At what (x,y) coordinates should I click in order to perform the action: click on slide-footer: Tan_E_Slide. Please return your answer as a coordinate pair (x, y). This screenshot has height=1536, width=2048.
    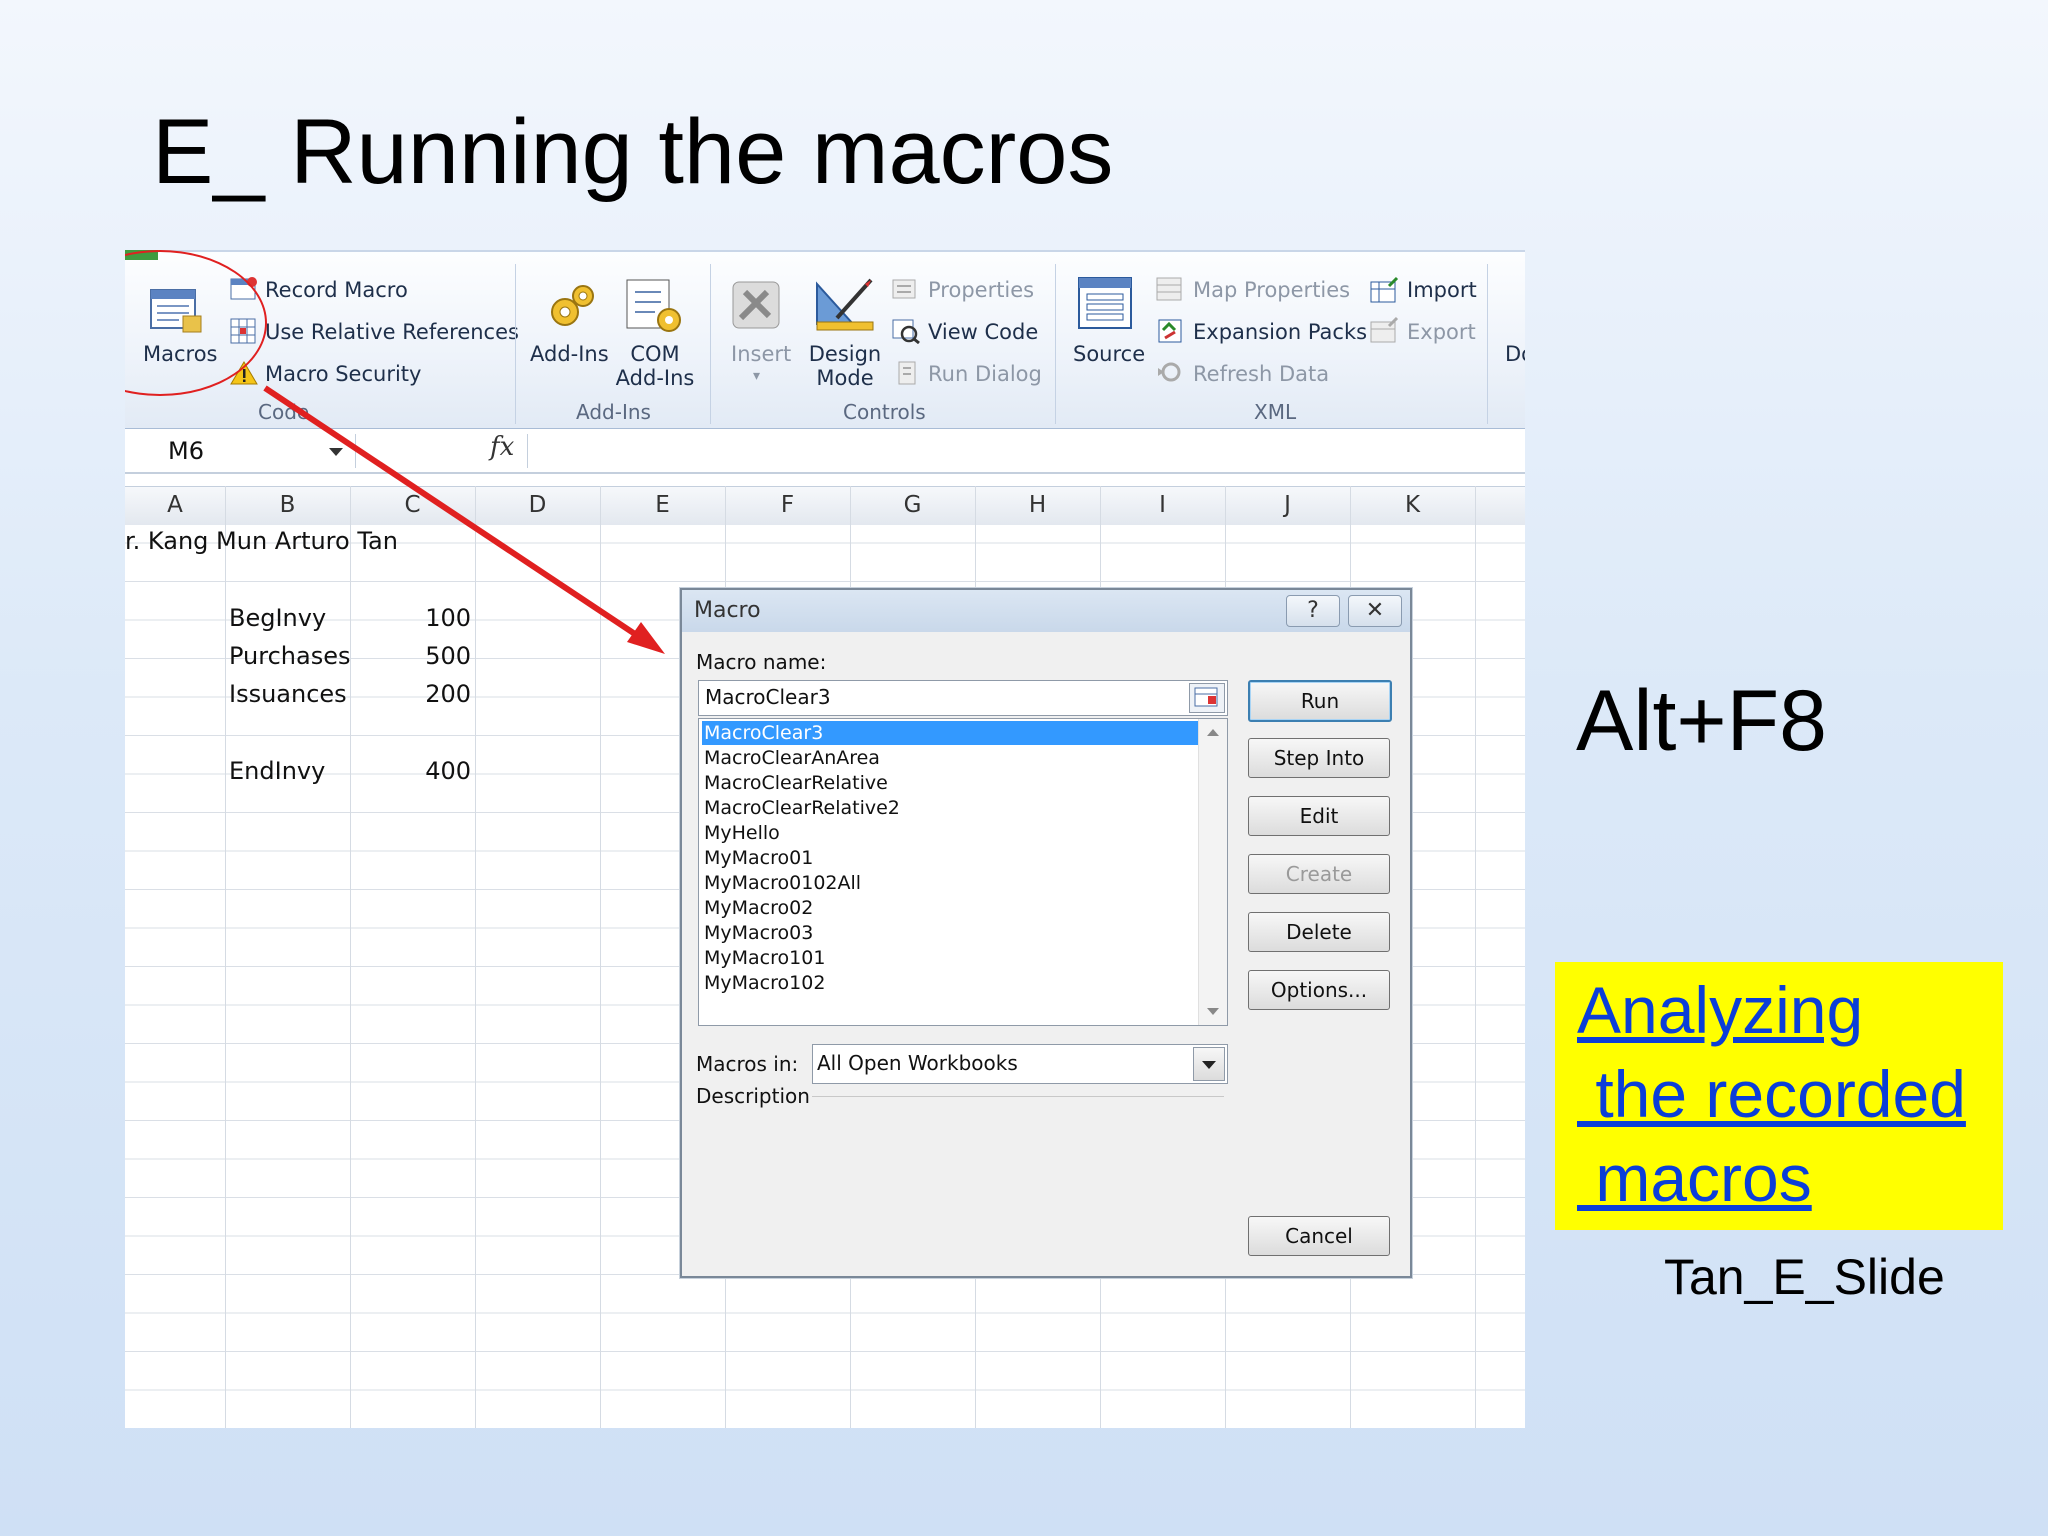
    Looking at the image, I should click on (1804, 1277).